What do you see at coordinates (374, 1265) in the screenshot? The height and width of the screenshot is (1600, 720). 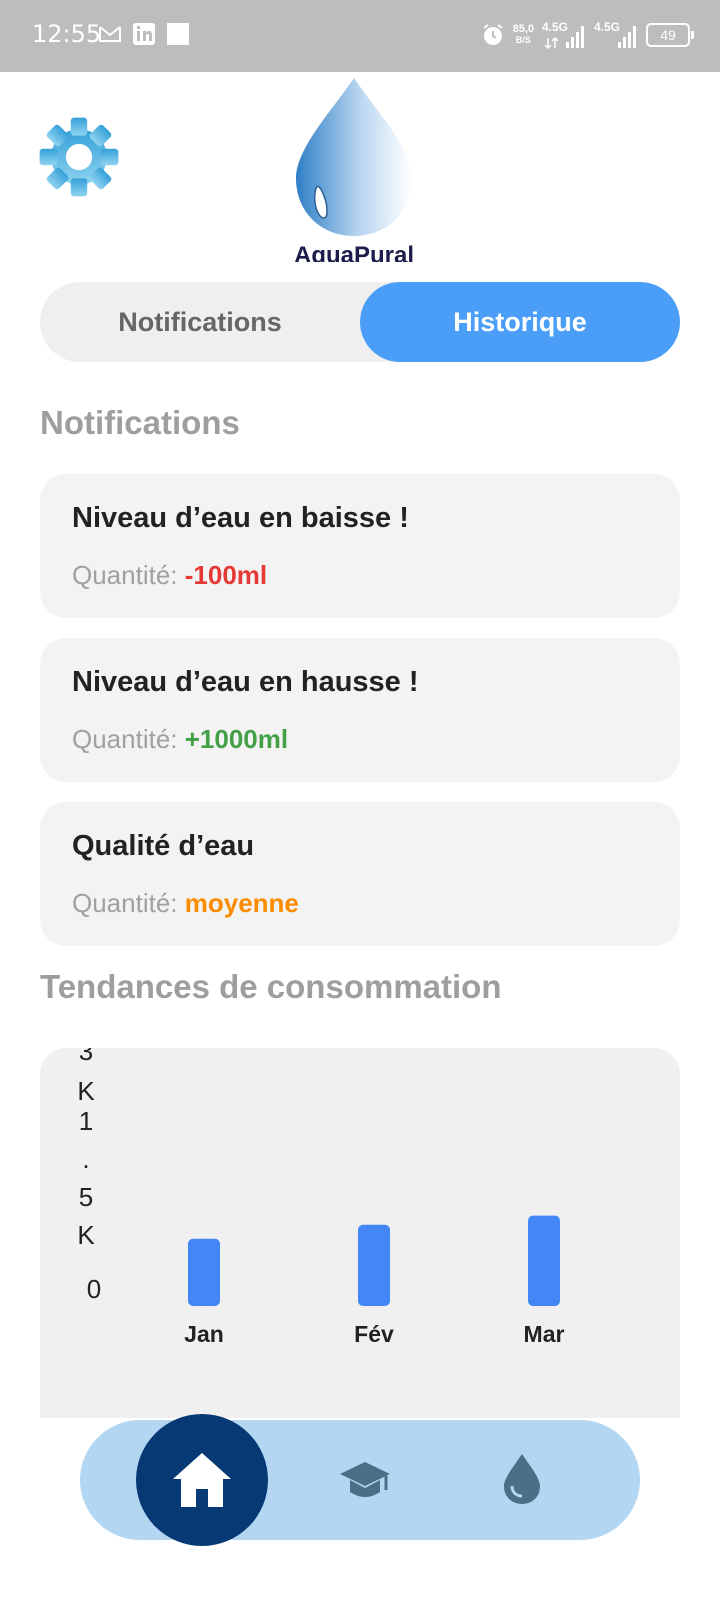 I see `bar-fév` at bounding box center [374, 1265].